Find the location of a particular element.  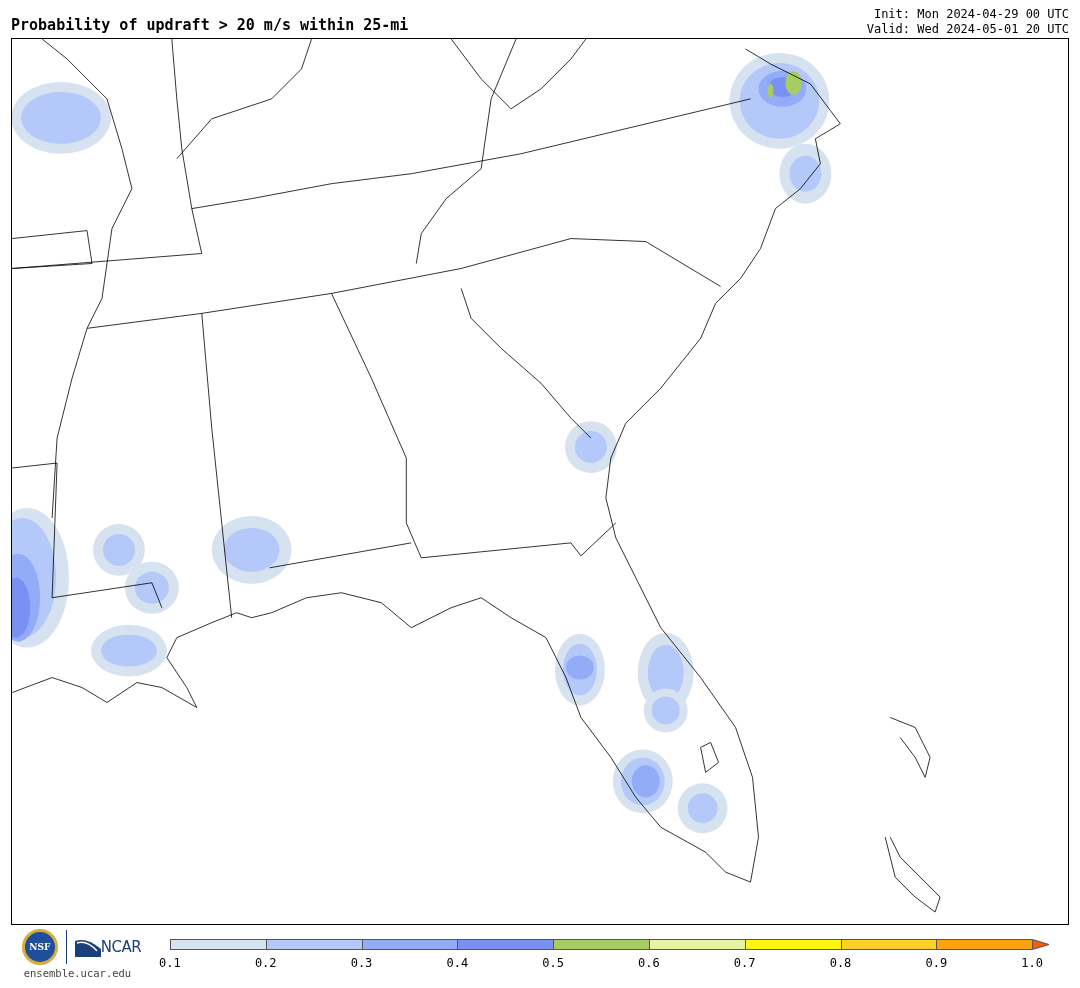

colorbar-tick-label: 1.0 is located at coordinates (1032, 963).